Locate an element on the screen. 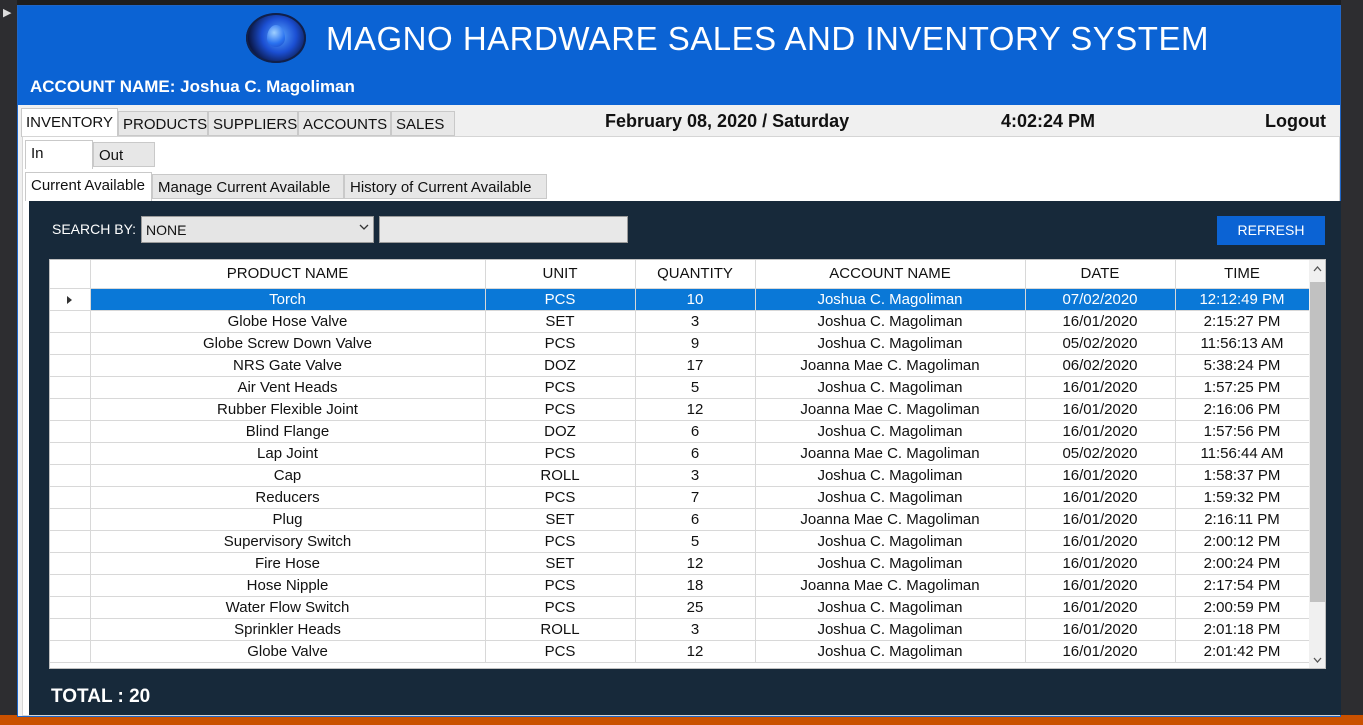 This screenshot has height=725, width=1363. tab-products: PRODUCTS is located at coordinates (163, 123).